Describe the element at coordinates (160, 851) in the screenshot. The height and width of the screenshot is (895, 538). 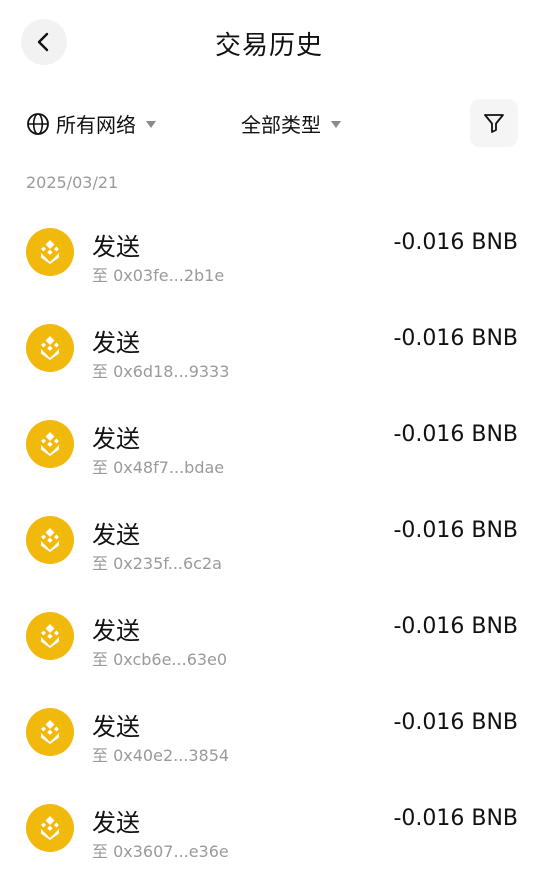
I see `transaction-recipient: 至 0x3607...e36e` at that location.